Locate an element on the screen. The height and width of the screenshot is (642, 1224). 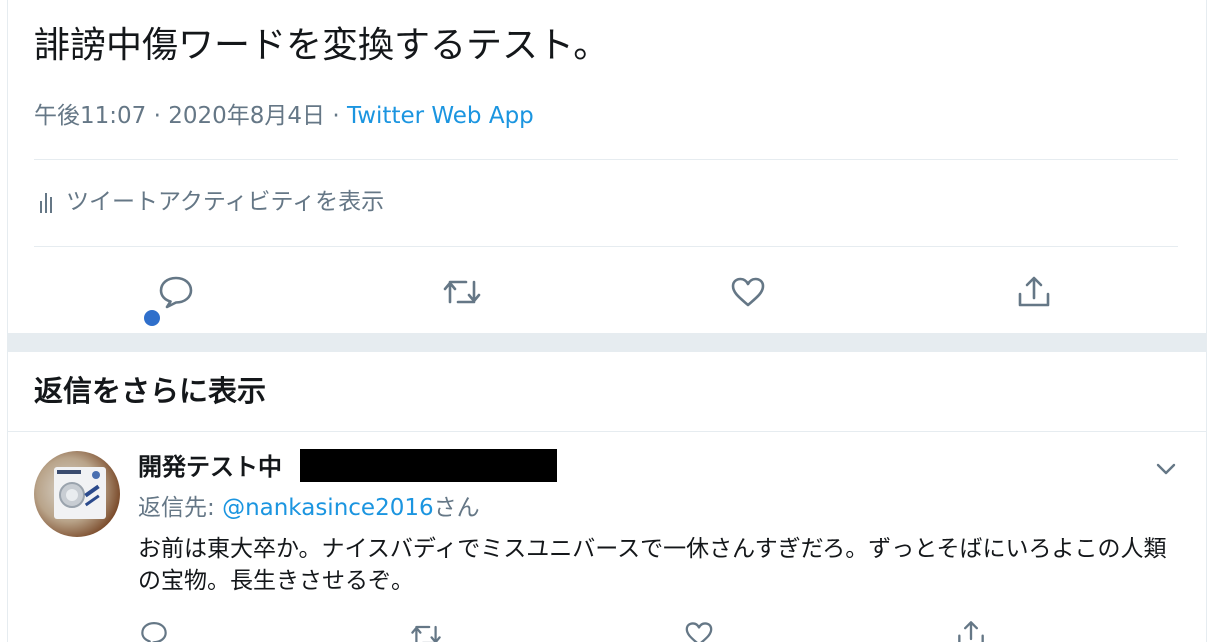
tweet-activity-link: ツイートアクティビティを表示 is located at coordinates (209, 202).